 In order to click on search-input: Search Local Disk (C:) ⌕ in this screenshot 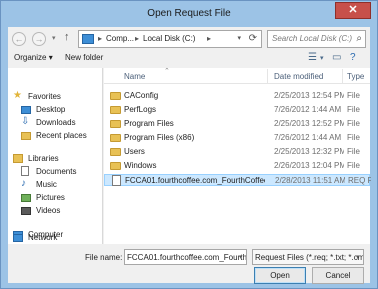, I will do `click(316, 39)`.